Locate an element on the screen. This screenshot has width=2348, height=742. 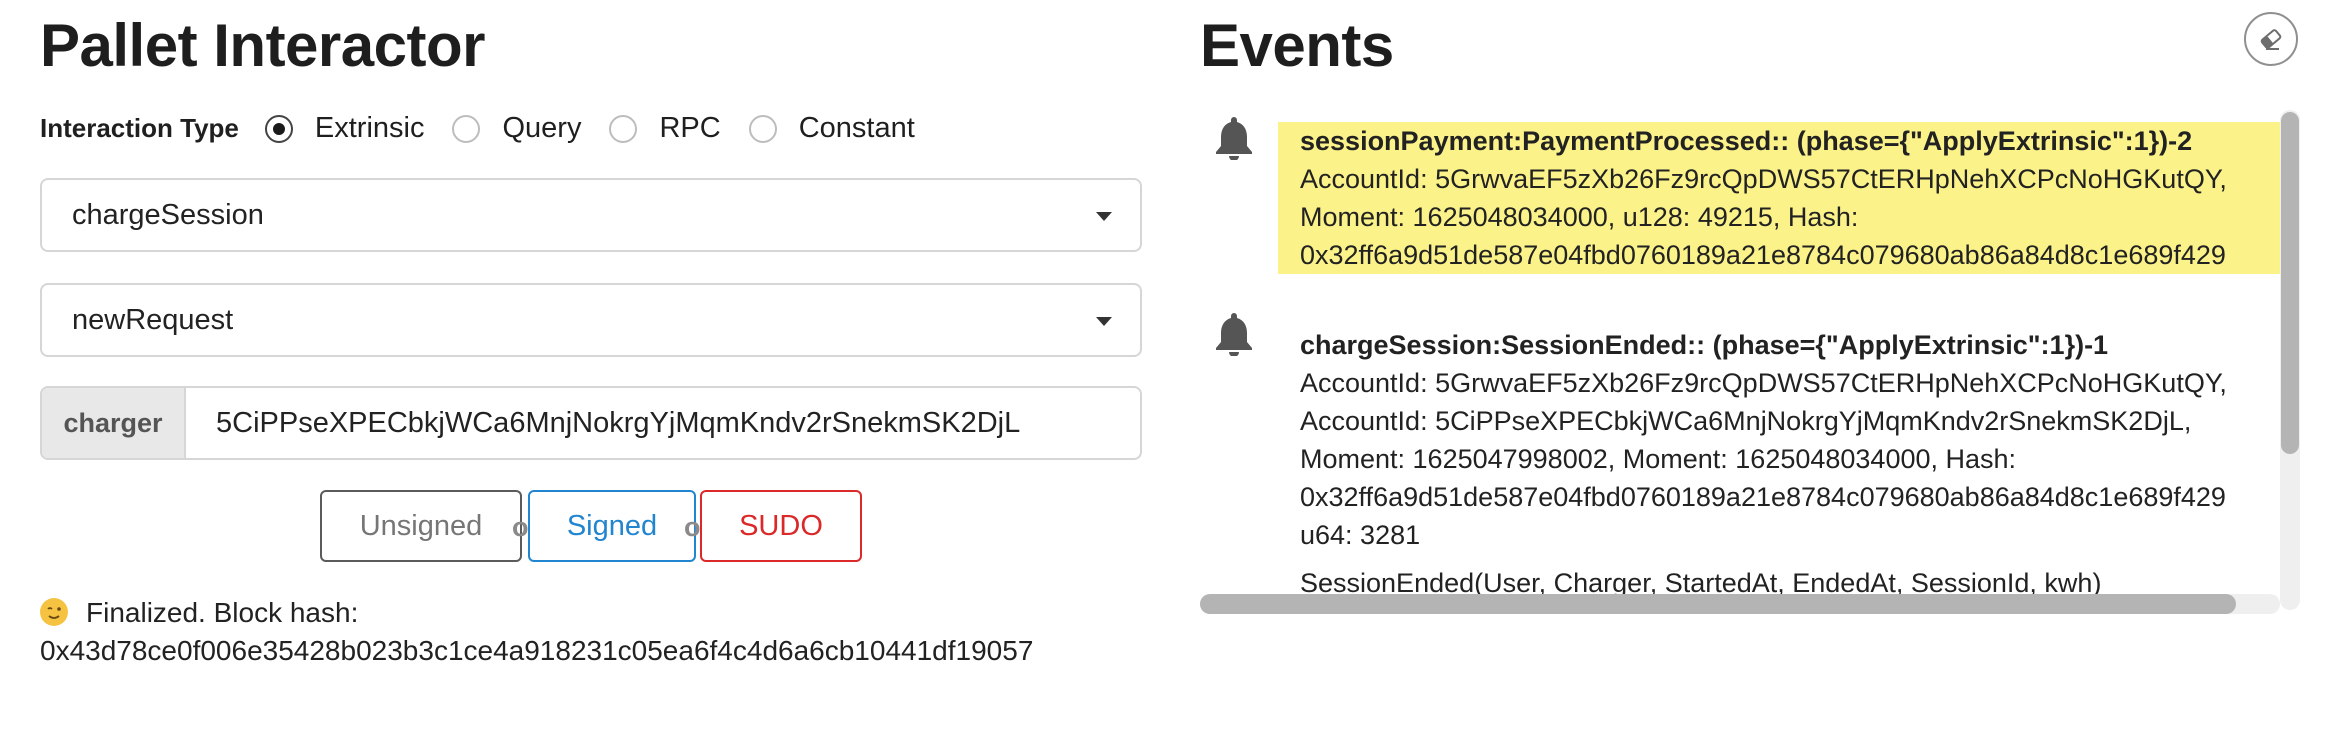
callable-select-value: newRequest is located at coordinates (153, 319).